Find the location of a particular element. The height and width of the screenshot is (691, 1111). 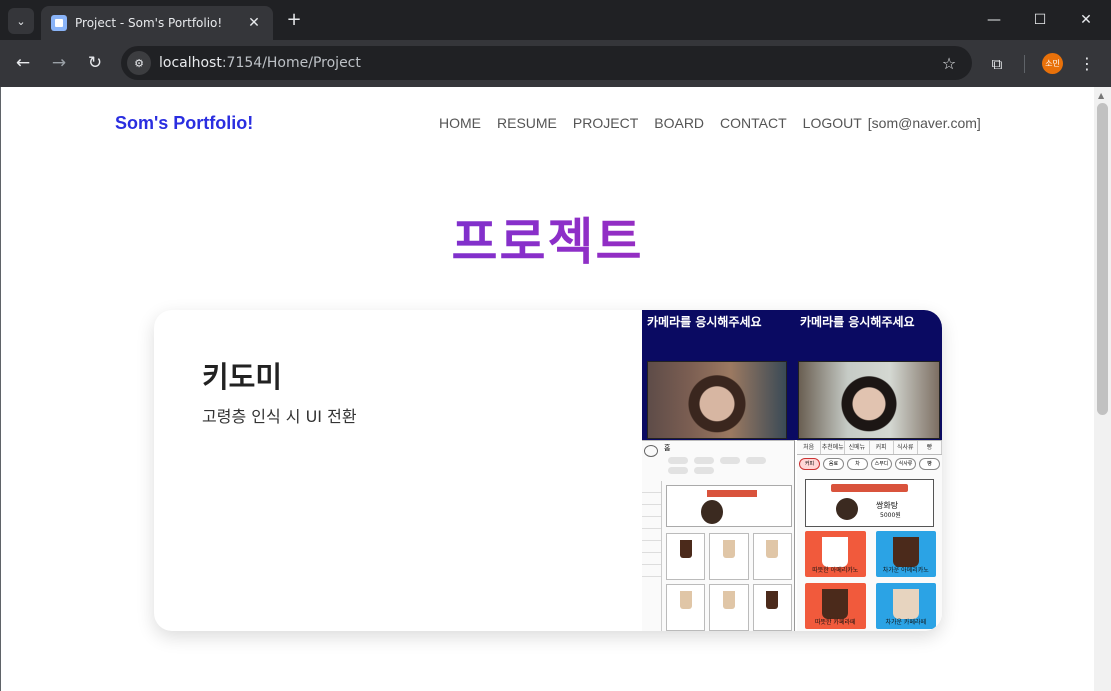

camera-view-right is located at coordinates (868, 399).